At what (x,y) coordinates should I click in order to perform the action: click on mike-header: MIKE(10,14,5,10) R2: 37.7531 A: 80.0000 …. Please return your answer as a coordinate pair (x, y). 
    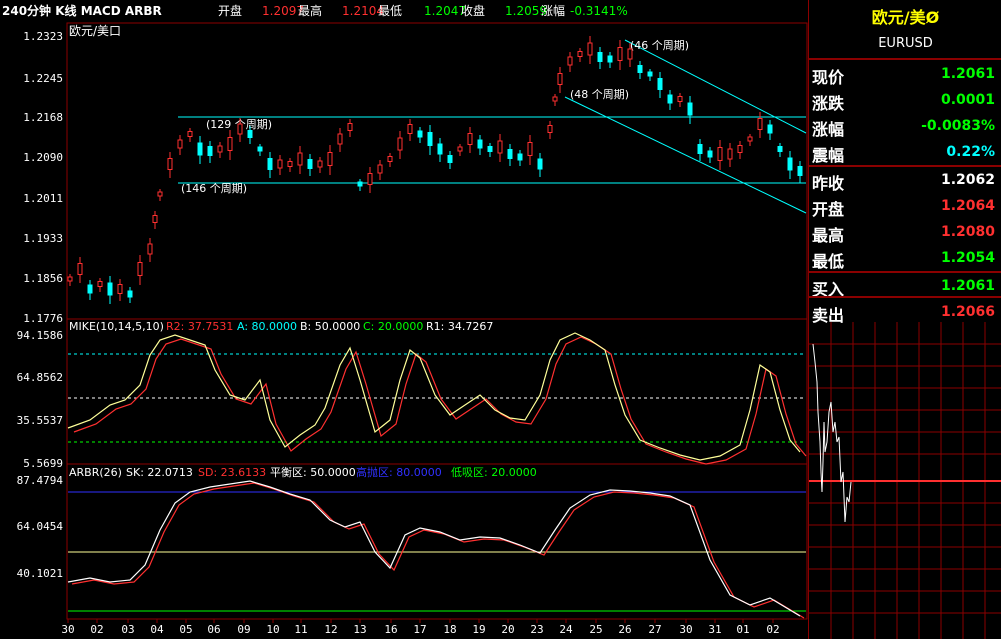
    Looking at the image, I should click on (281, 326).